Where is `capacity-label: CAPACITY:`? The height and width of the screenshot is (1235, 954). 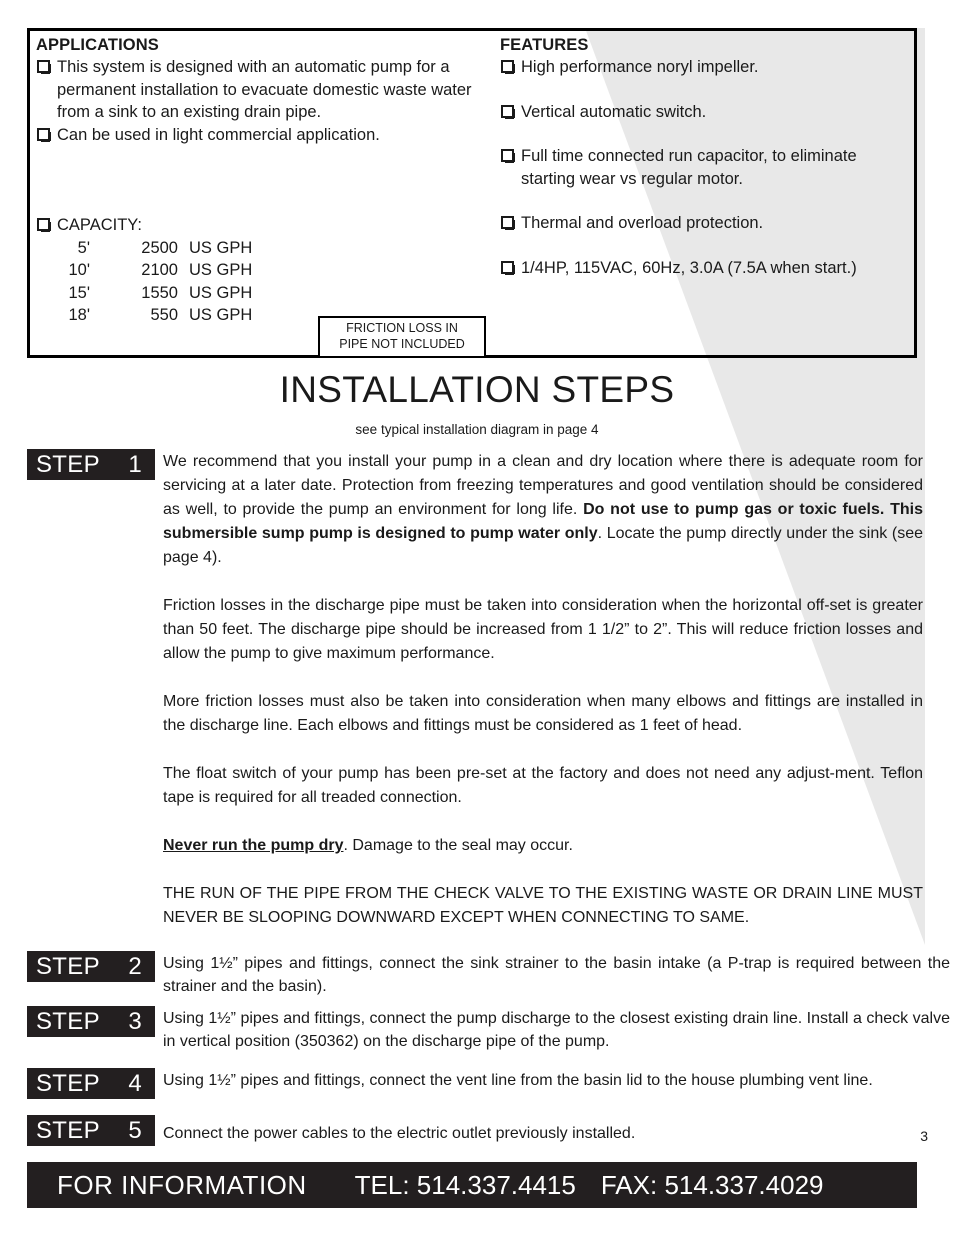 capacity-label: CAPACITY: is located at coordinates (99, 225).